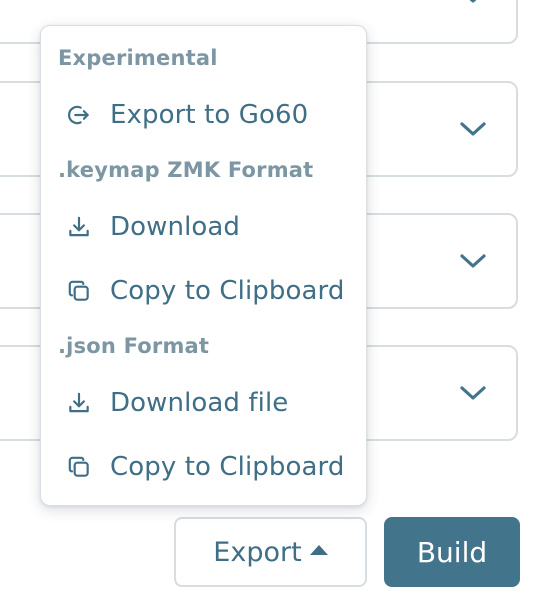 The height and width of the screenshot is (600, 540). I want to click on build-button: Build, so click(452, 552).